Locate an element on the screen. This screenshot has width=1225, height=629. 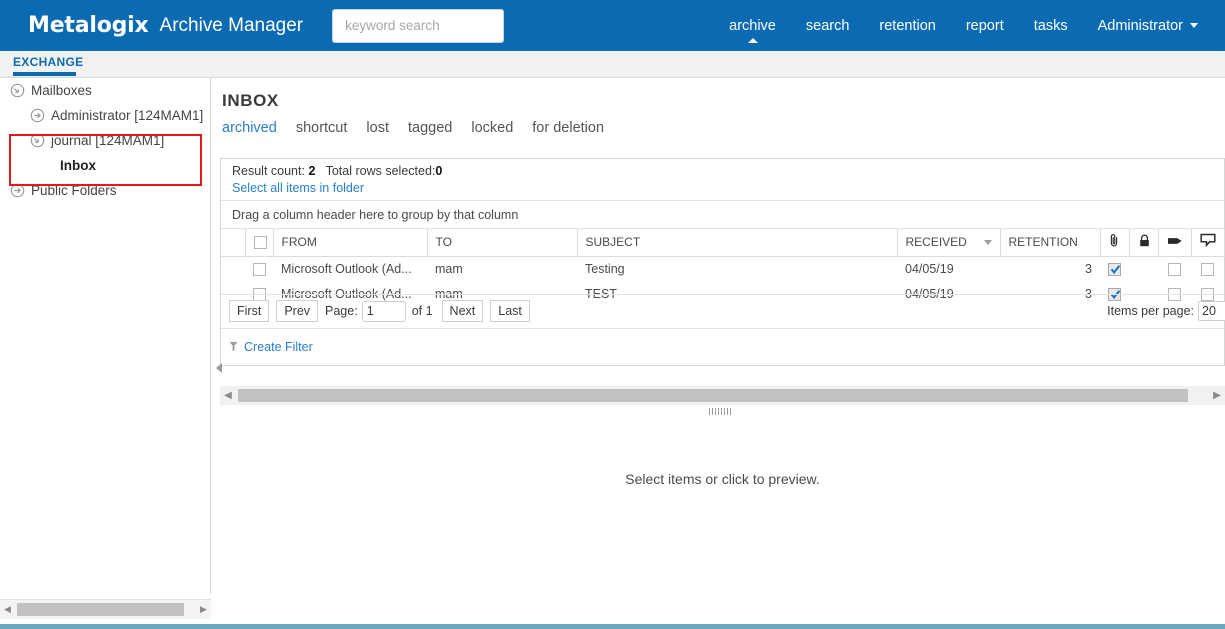
nav-item-retention: retention is located at coordinates (907, 25).